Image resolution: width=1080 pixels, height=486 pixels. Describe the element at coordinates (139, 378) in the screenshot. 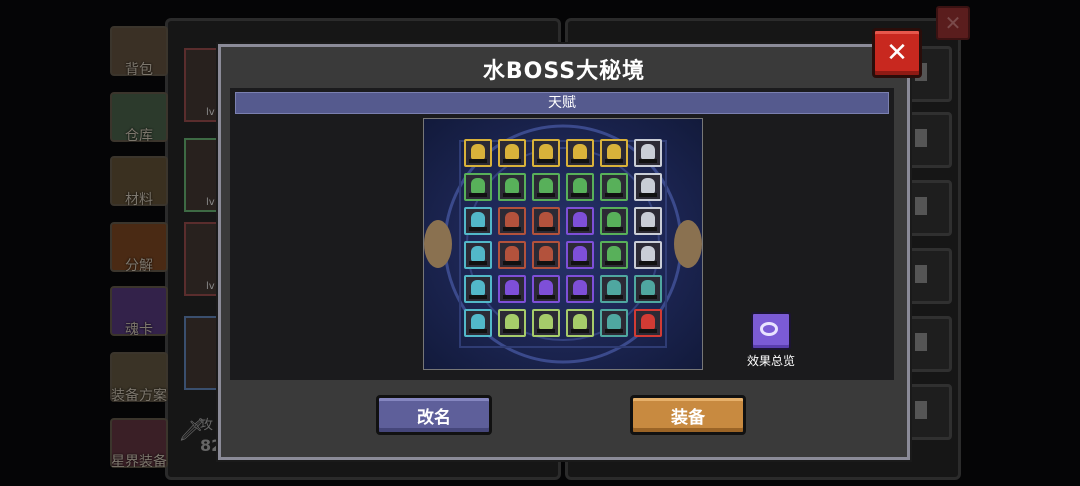

I see `sidebar-item-equipment-plan: 装备方案` at that location.